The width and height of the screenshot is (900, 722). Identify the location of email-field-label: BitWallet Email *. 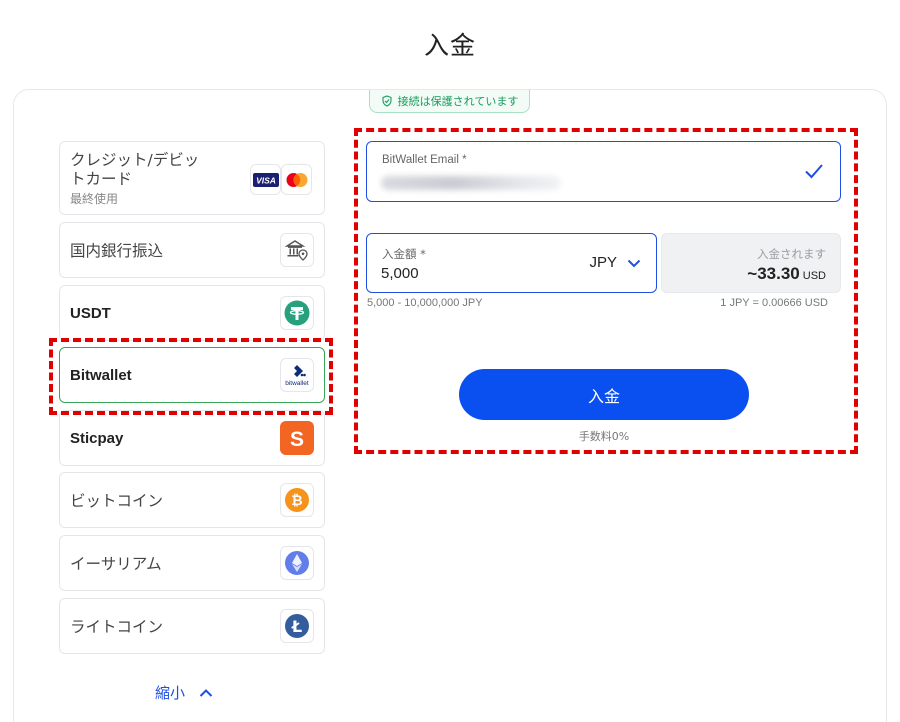
(424, 160).